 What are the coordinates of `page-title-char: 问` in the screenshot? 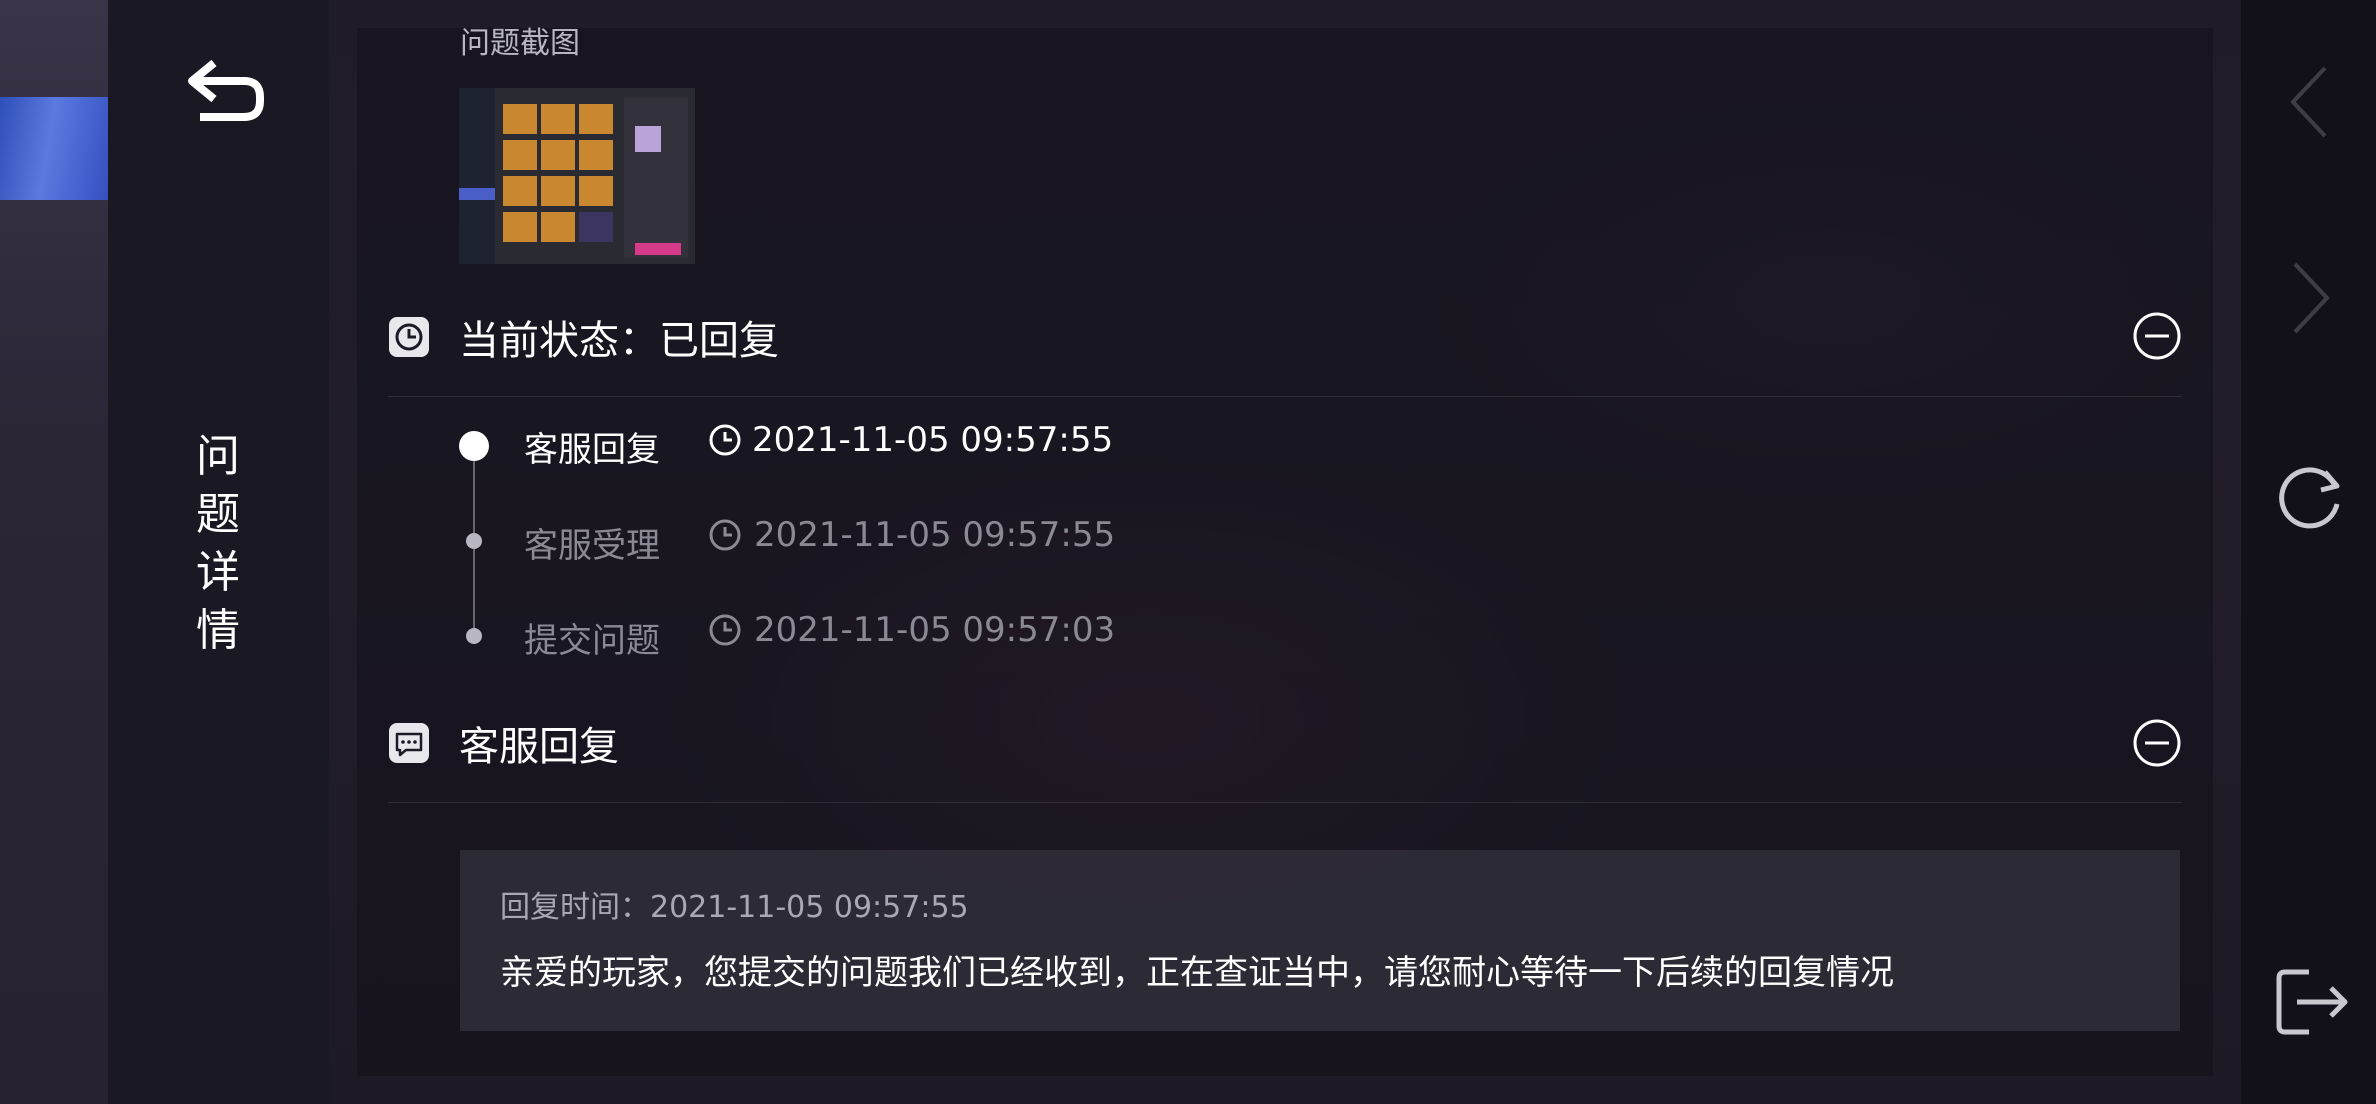 It's located at (218, 456).